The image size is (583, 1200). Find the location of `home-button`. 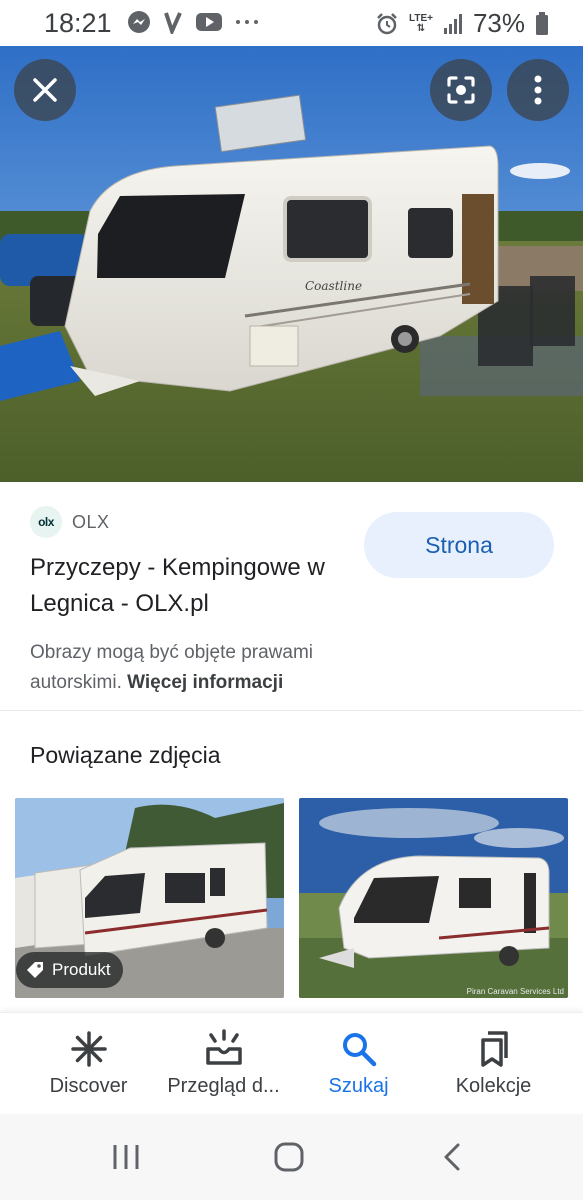

home-button is located at coordinates (289, 1157).